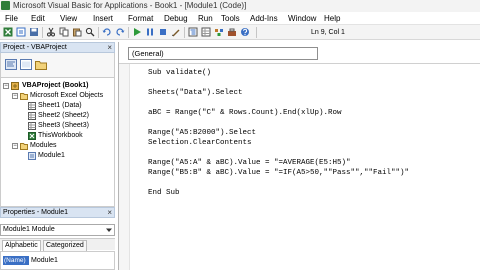 The height and width of the screenshot is (270, 480). Describe the element at coordinates (21, 245) in the screenshot. I see `tab-alphabetic: Alphabetic` at that location.